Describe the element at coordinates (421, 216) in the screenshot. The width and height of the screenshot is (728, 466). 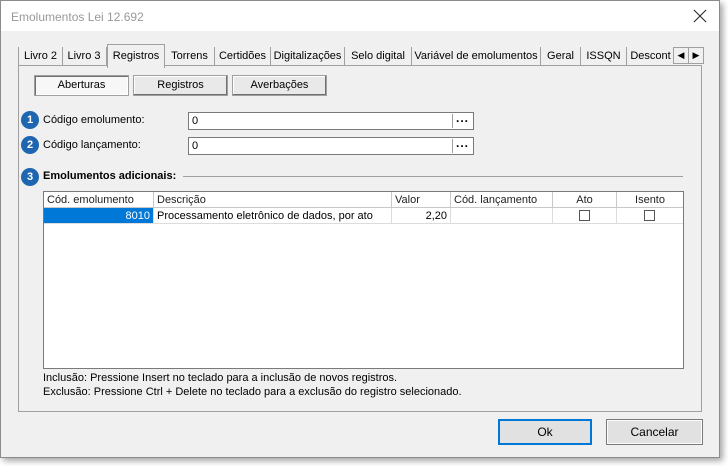
I see `cell-valor: 2,20` at that location.